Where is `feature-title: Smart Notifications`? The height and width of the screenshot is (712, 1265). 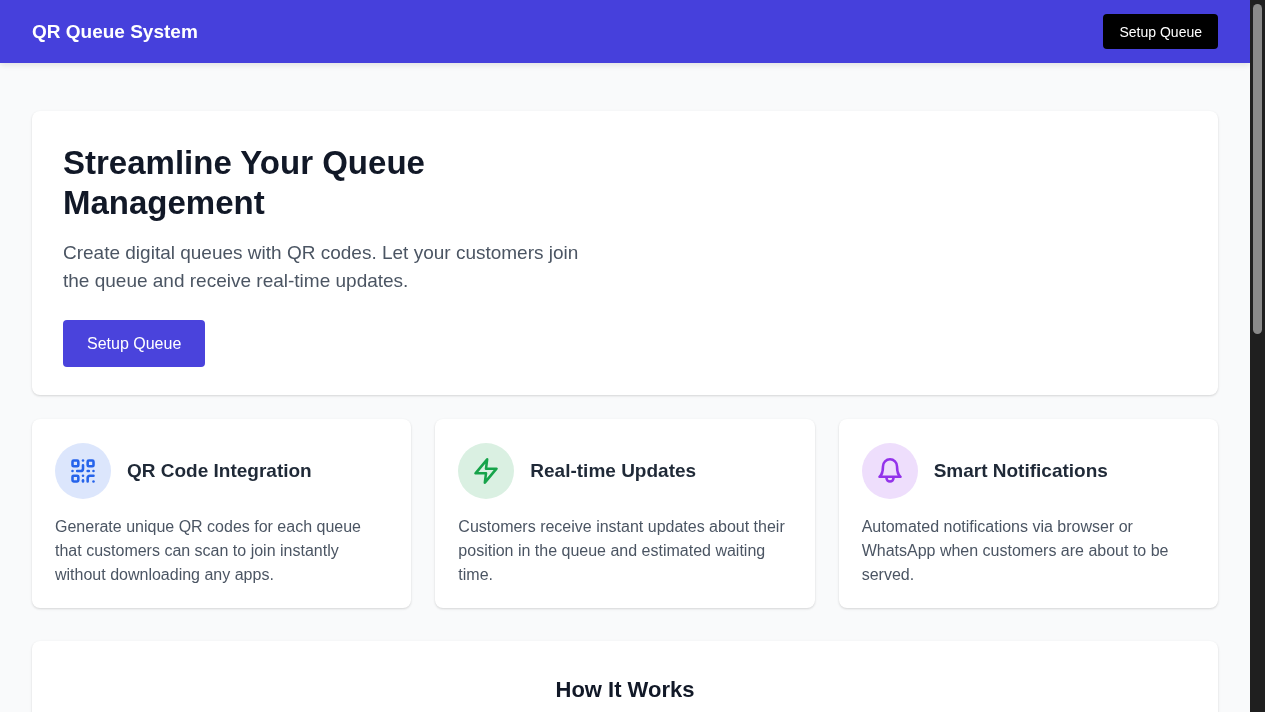 feature-title: Smart Notifications is located at coordinates (1020, 471).